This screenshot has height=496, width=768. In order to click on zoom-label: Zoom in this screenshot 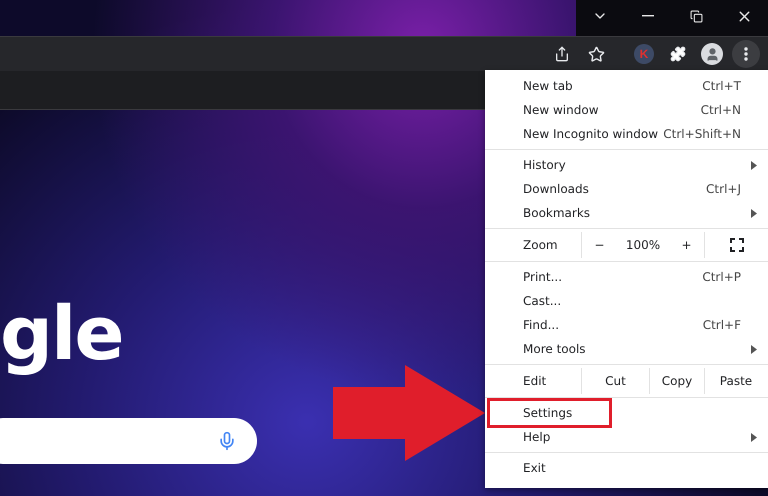, I will do `click(540, 245)`.